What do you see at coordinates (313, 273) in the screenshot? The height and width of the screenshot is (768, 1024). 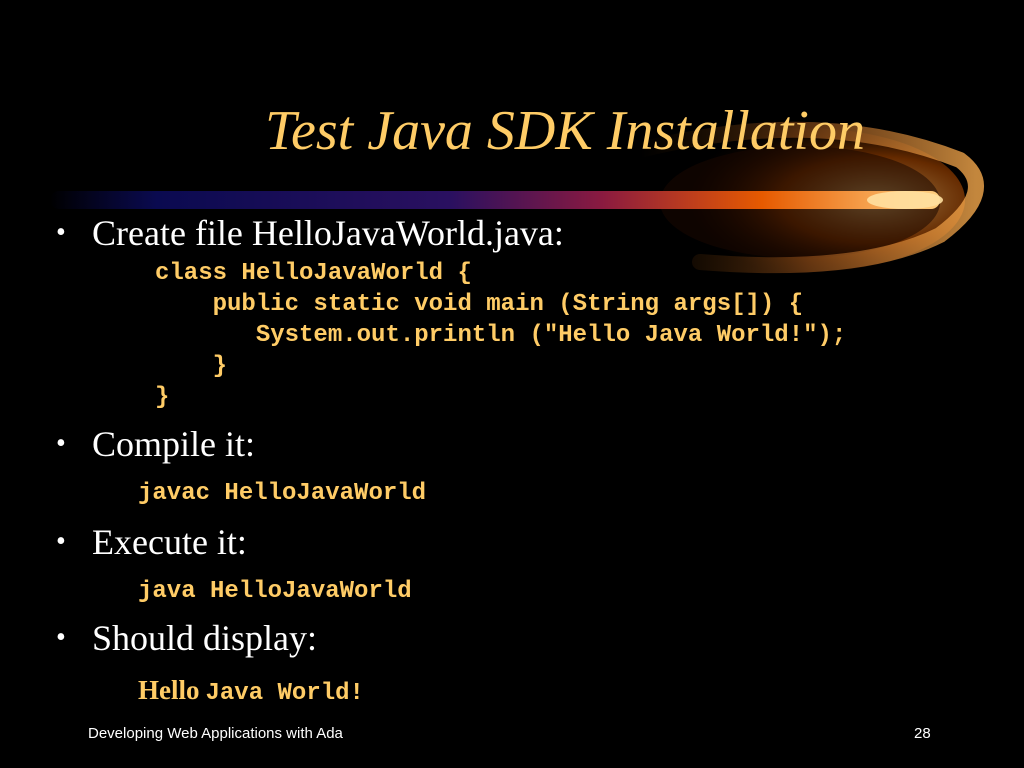 I see `code-line: class HelloJavaWorld {` at bounding box center [313, 273].